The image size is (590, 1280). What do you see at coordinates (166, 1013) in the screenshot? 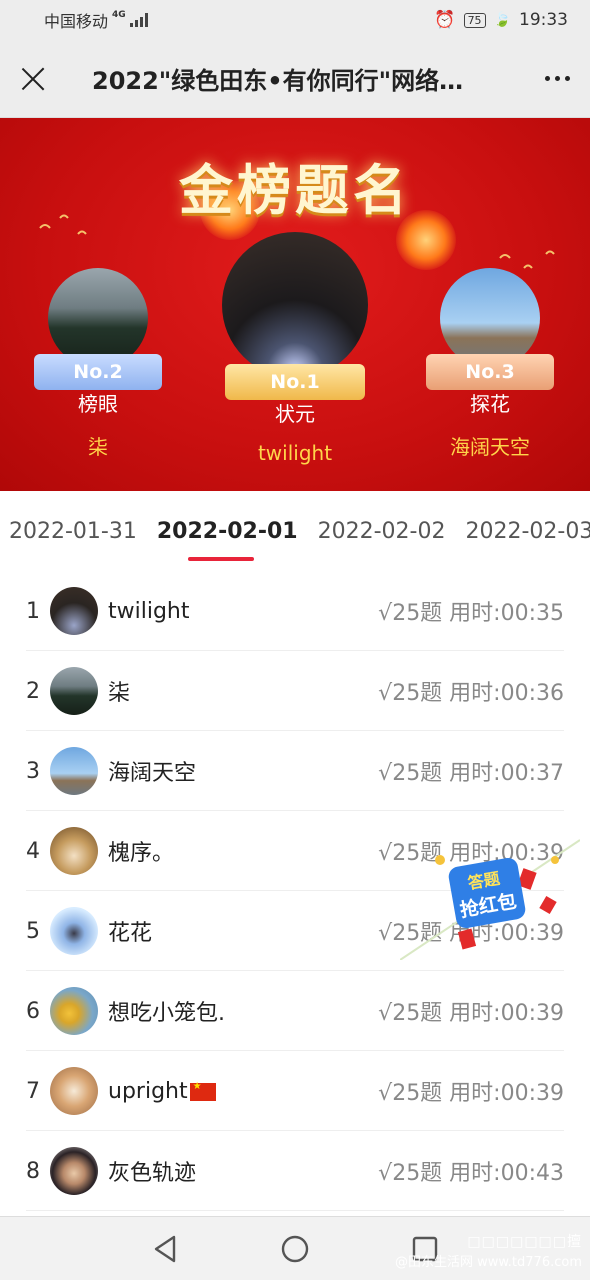
I see `user-name: 想吃小笼包.` at bounding box center [166, 1013].